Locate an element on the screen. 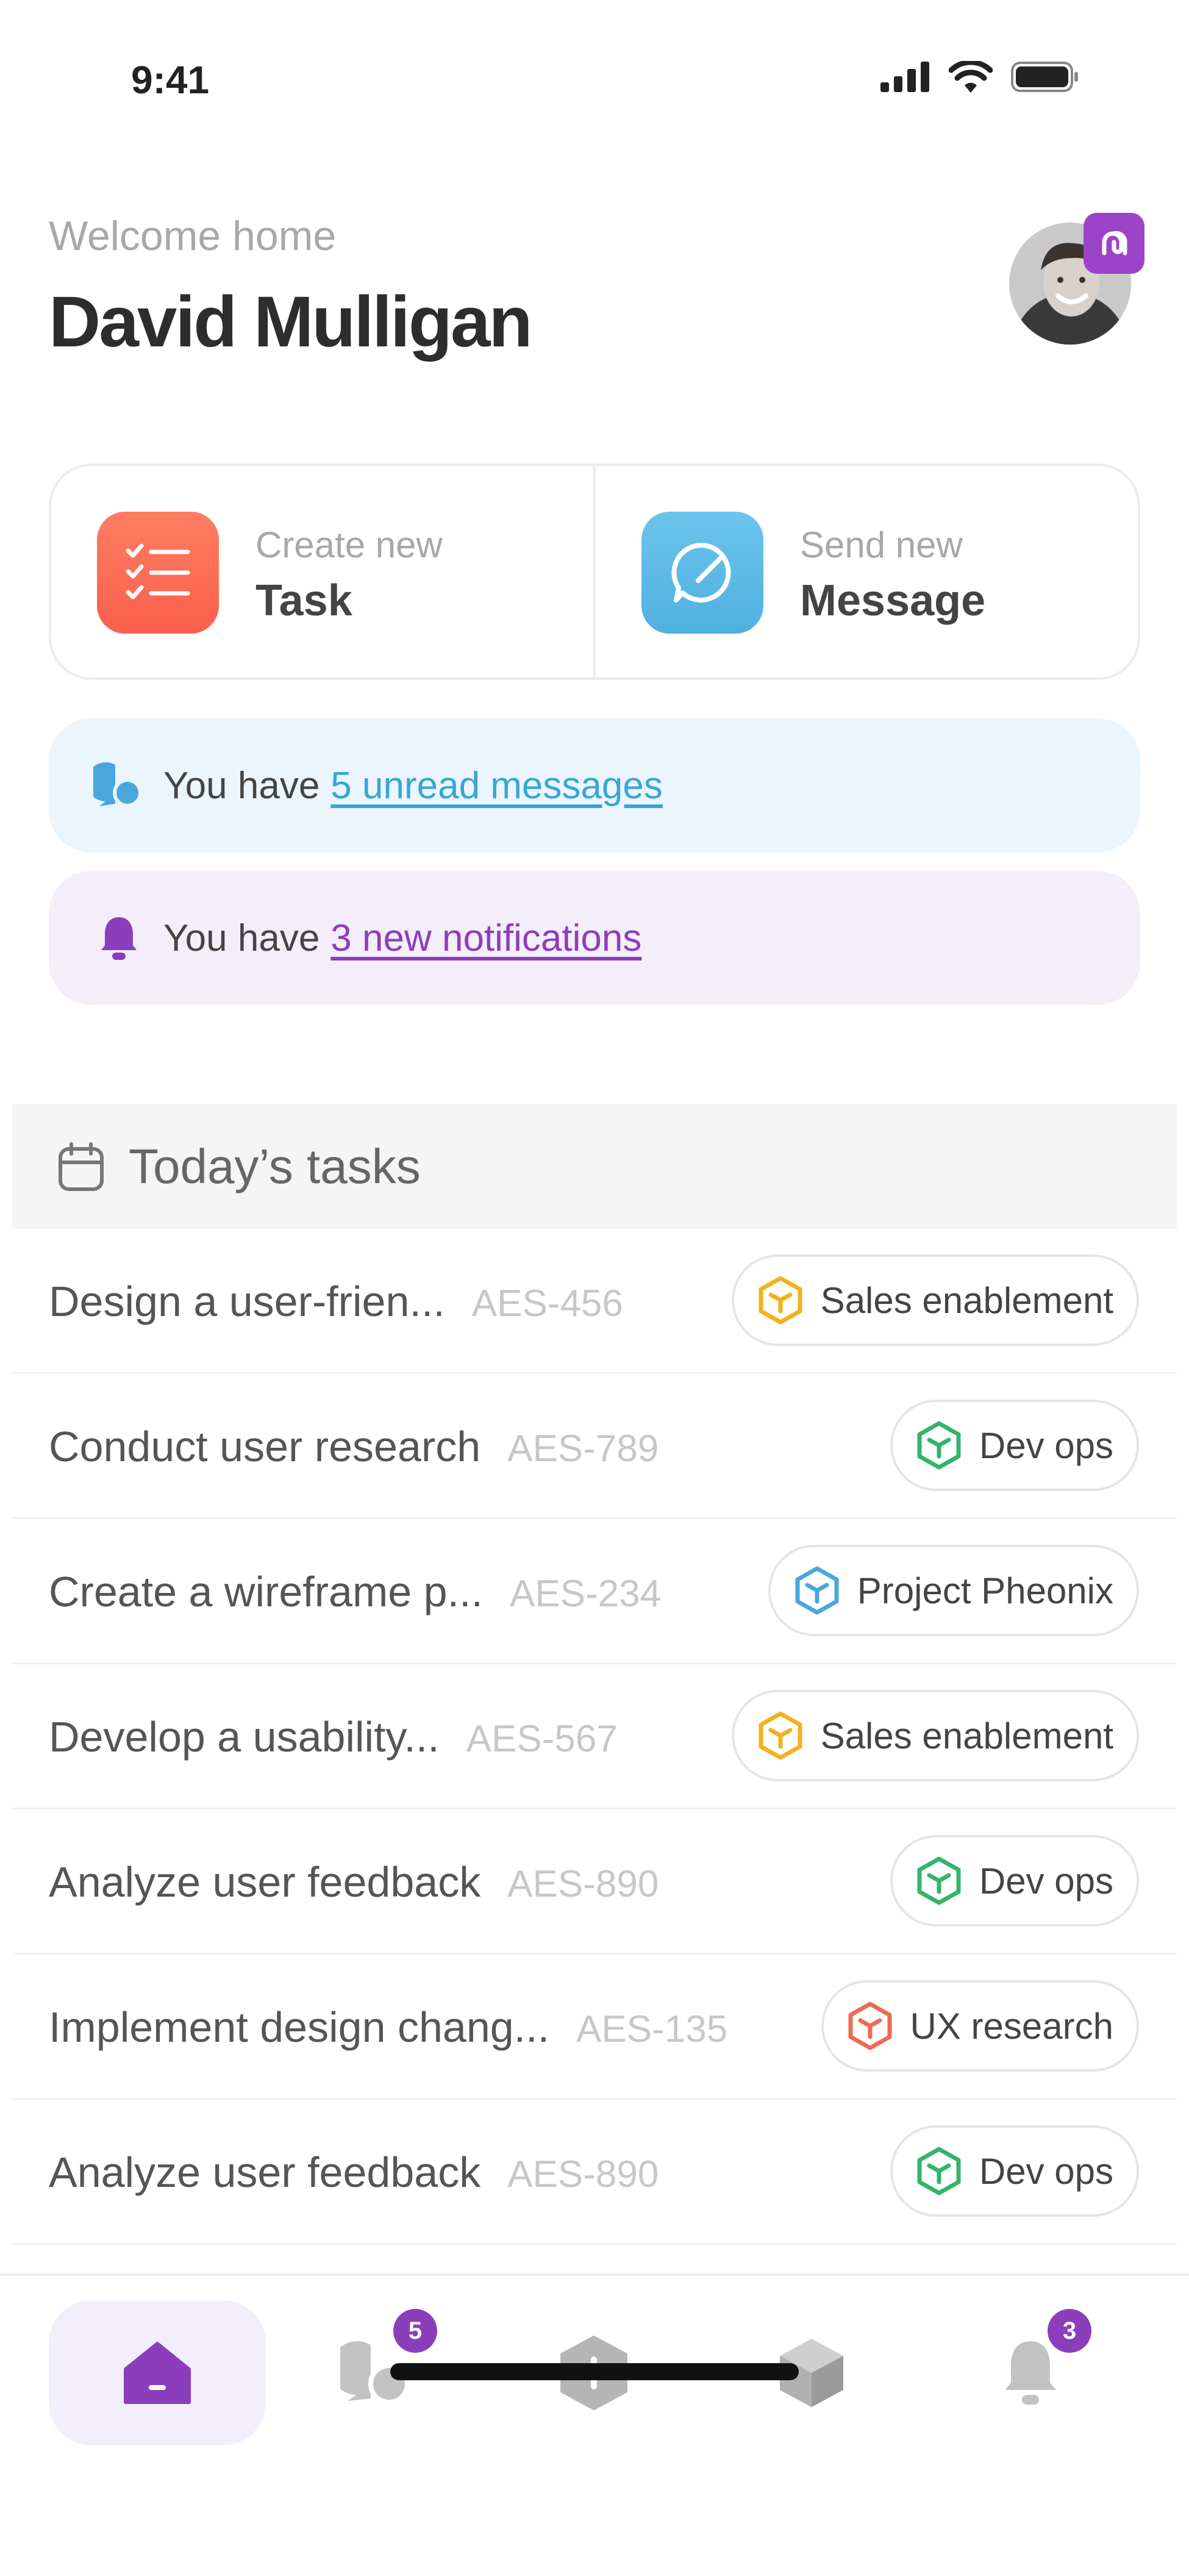 The width and height of the screenshot is (1189, 2576). task-tag: UX research is located at coordinates (980, 2026).